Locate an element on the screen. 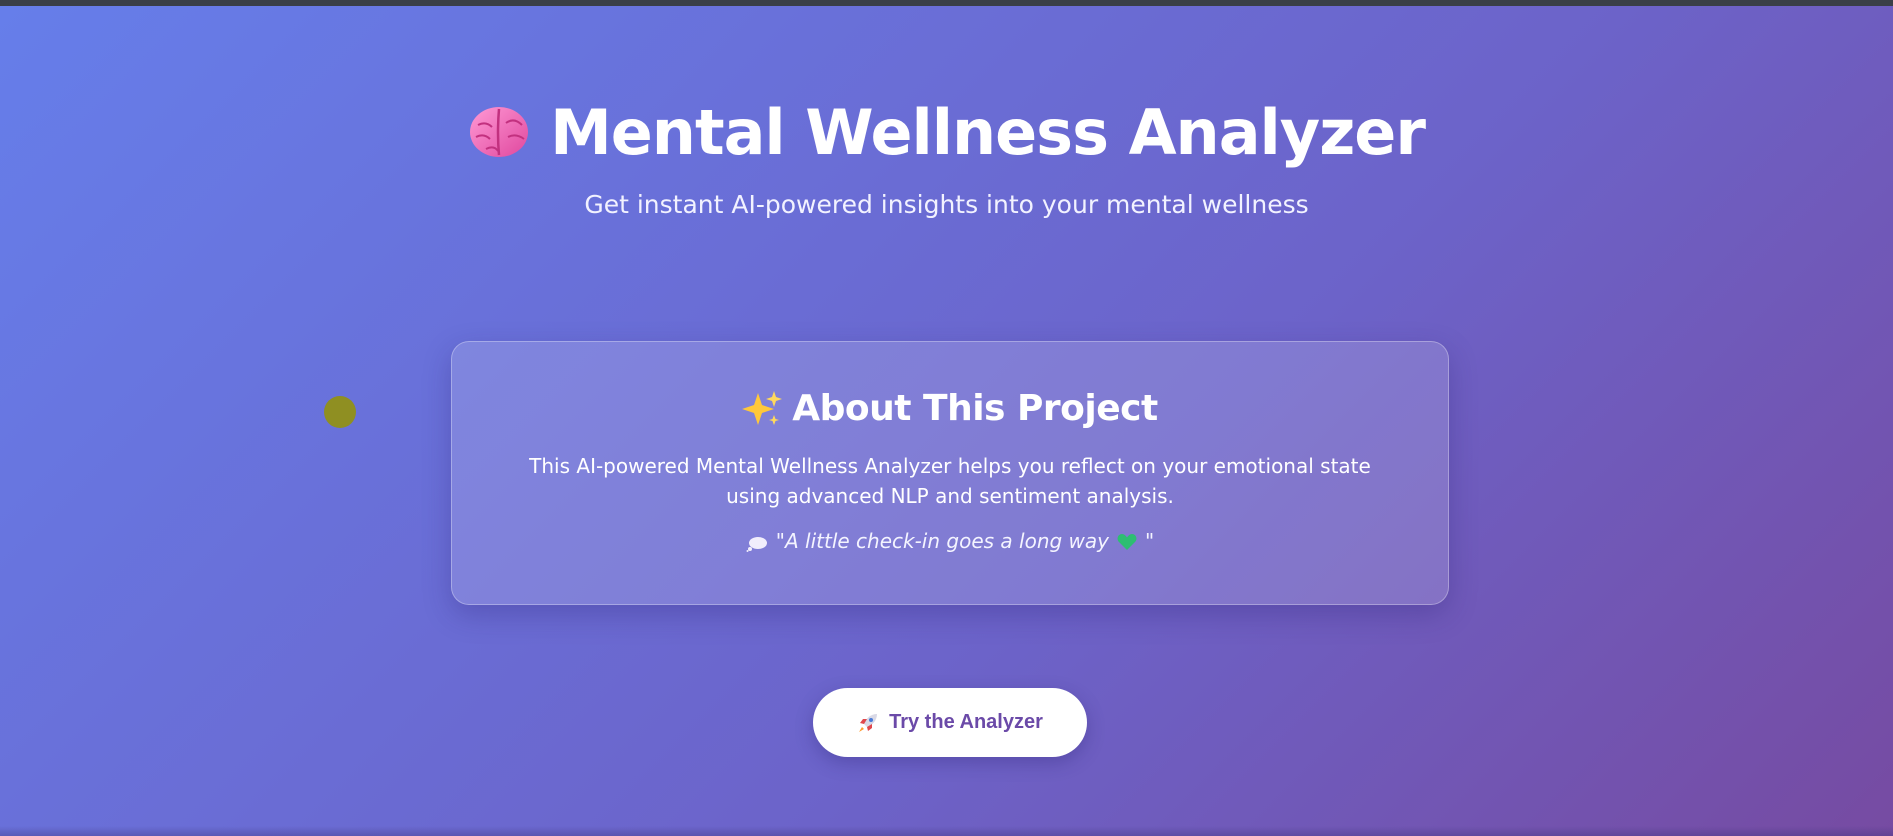 The image size is (1893, 836). about-title-row: About This Project is located at coordinates (950, 408).